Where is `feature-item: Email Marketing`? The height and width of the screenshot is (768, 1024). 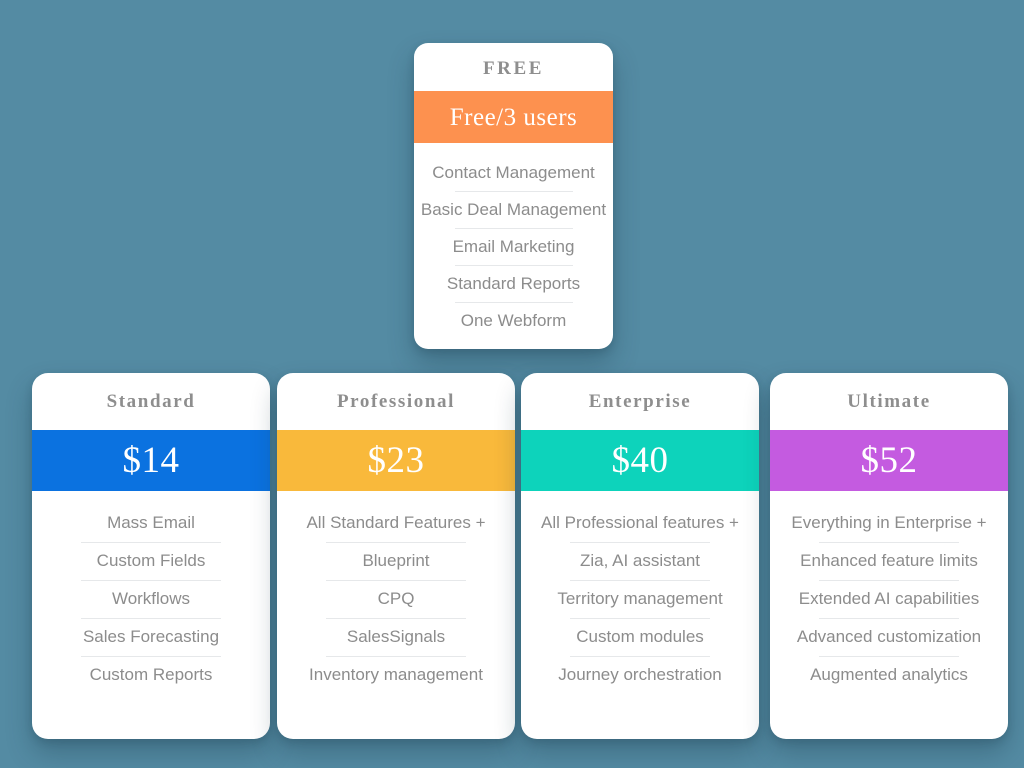
feature-item: Email Marketing is located at coordinates (513, 246).